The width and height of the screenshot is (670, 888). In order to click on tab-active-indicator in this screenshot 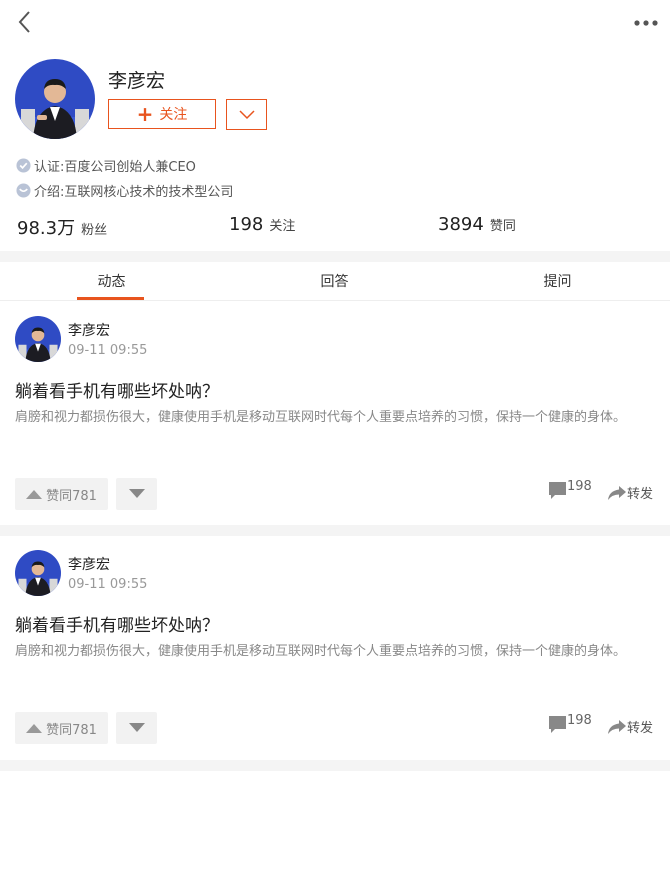, I will do `click(110, 298)`.